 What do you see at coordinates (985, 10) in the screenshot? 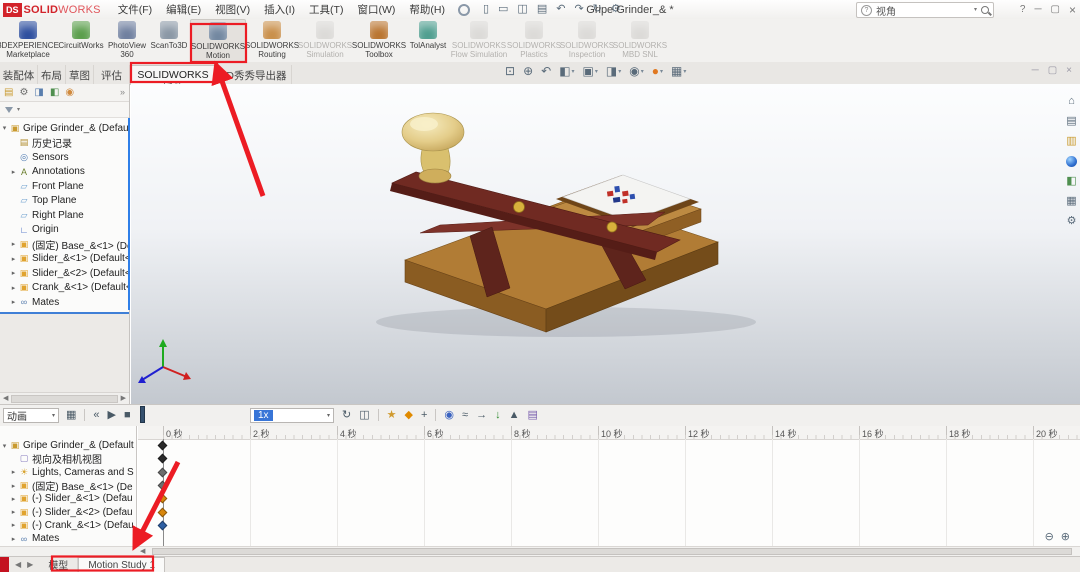
I see `search-icon` at bounding box center [985, 10].